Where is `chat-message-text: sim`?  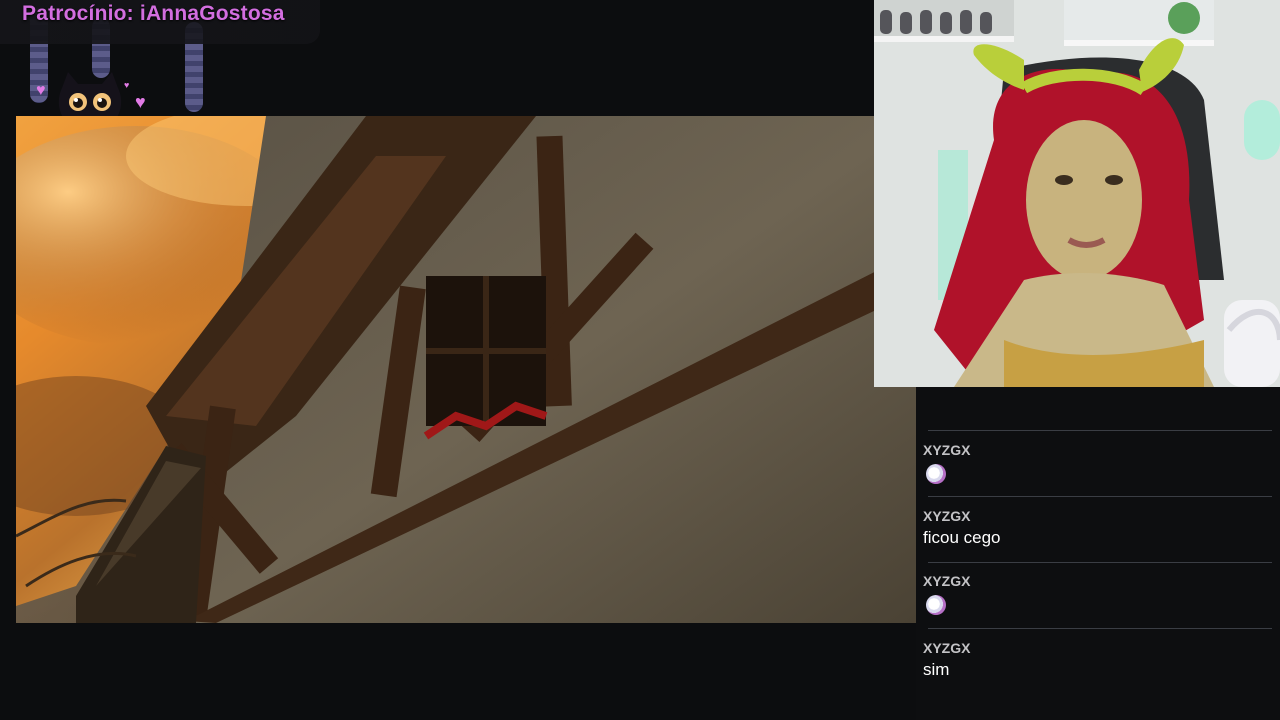
chat-message-text: sim is located at coordinates (936, 669).